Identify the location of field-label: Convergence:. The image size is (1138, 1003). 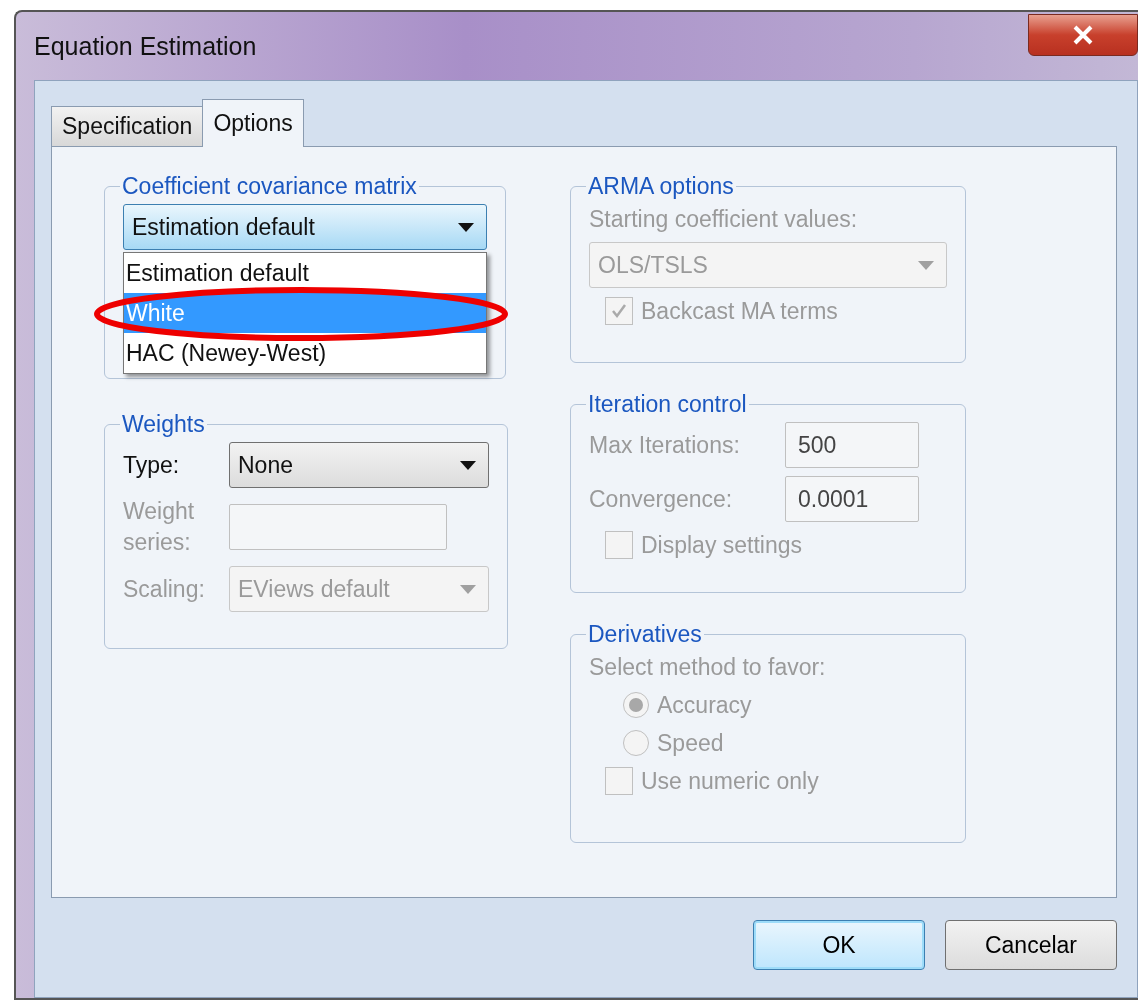
(661, 499).